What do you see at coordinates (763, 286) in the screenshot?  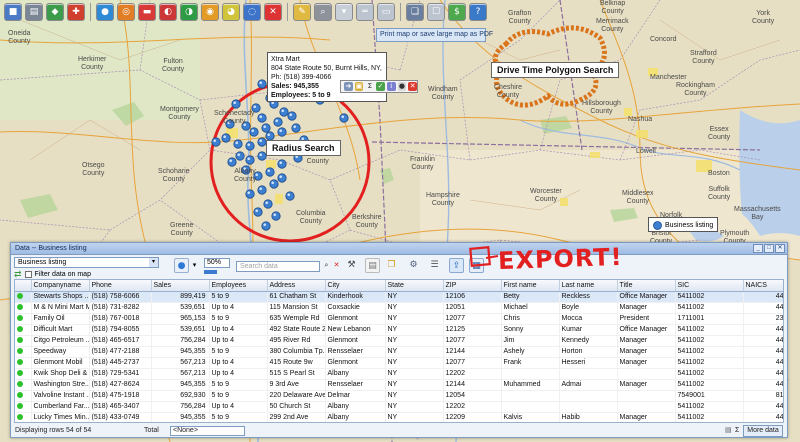 I see `column-header: NAICS` at bounding box center [763, 286].